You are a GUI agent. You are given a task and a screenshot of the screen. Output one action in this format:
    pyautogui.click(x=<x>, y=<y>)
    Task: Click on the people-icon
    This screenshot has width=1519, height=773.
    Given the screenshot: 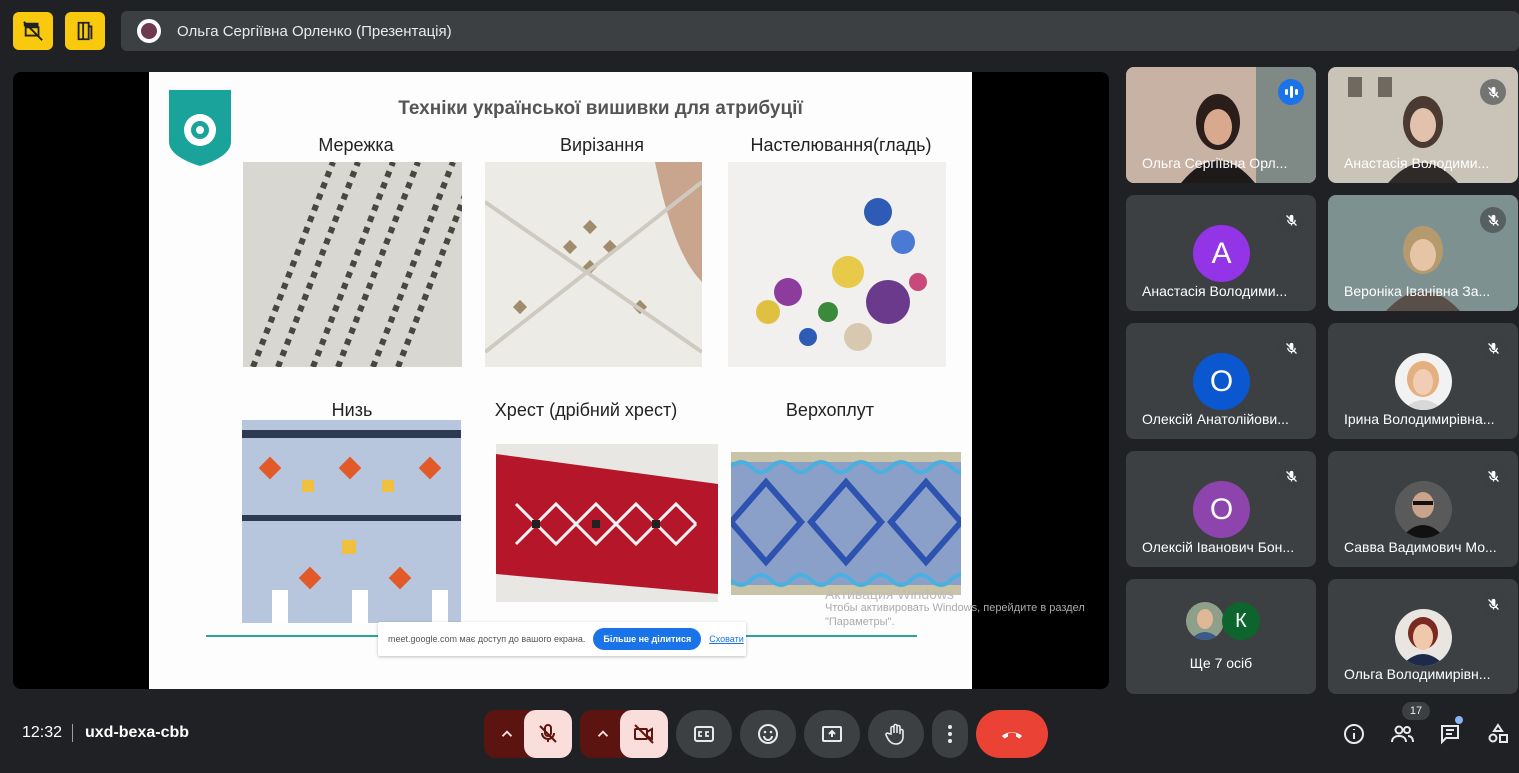 What is the action you would take?
    pyautogui.click(x=1402, y=734)
    